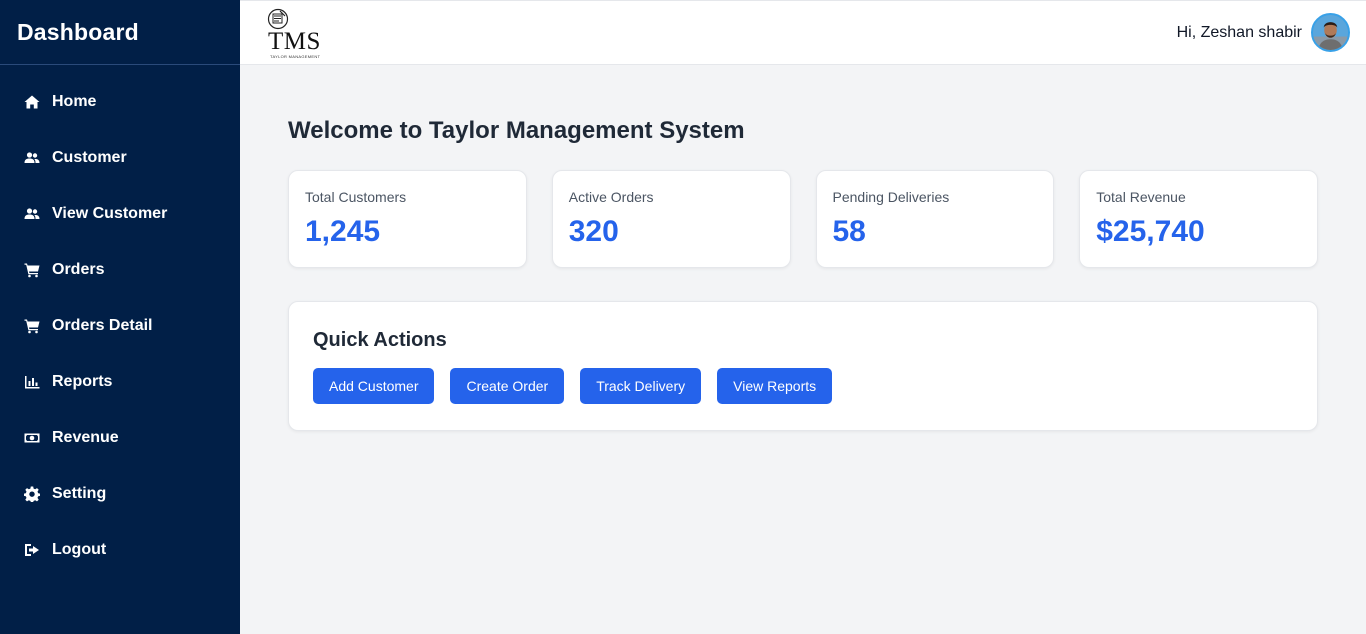 Image resolution: width=1366 pixels, height=634 pixels. I want to click on sidebar-item-customer: Customer, so click(120, 158).